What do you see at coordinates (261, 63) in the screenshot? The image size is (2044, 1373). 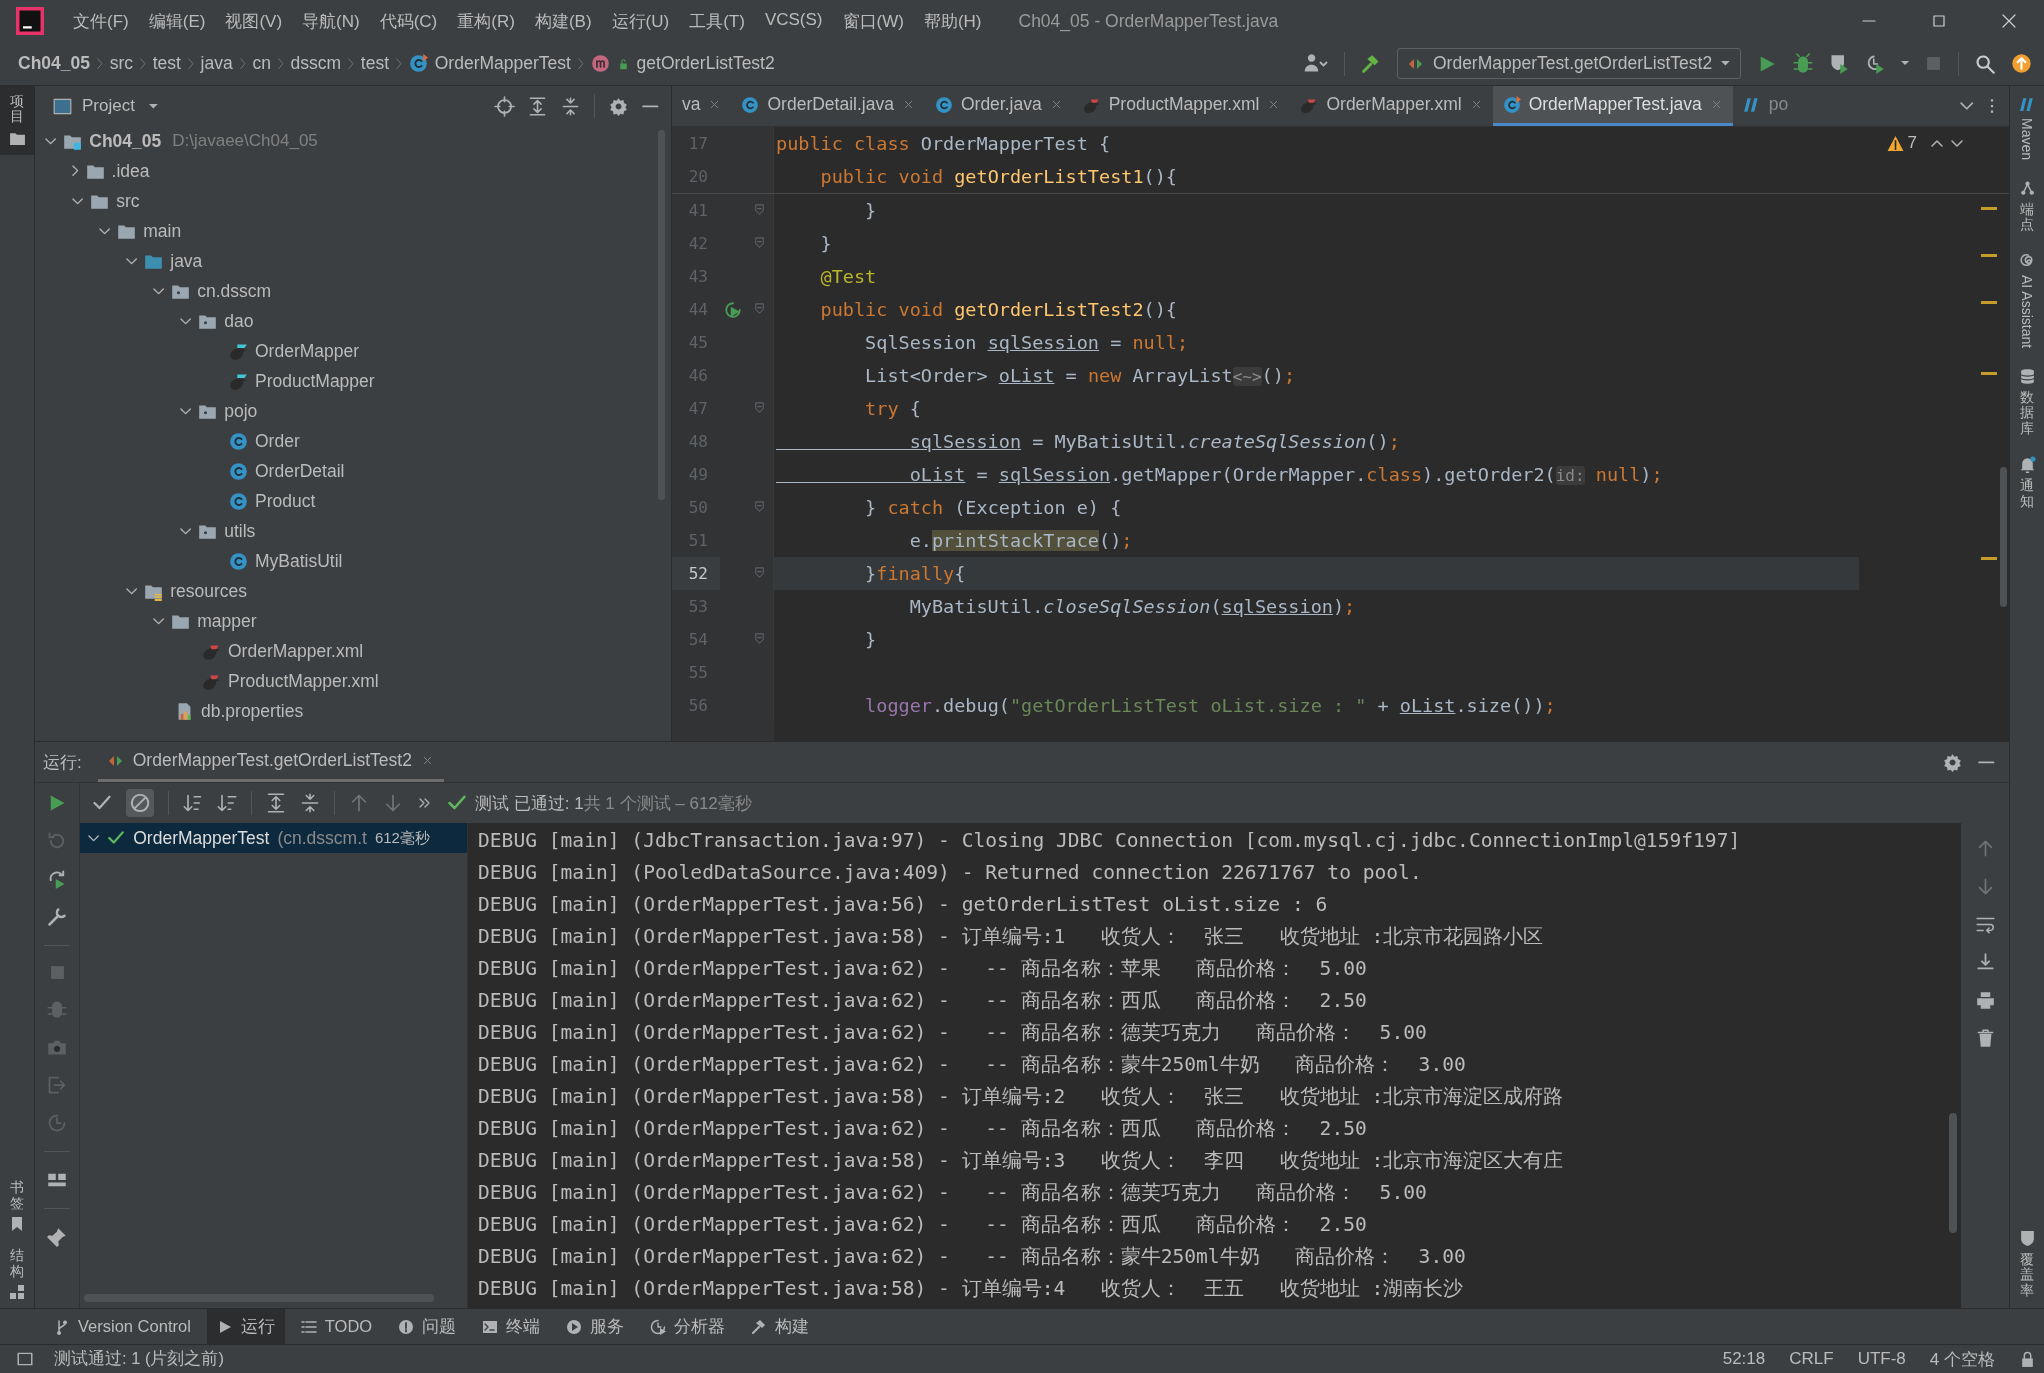 I see `breadcrumb-item: cn` at bounding box center [261, 63].